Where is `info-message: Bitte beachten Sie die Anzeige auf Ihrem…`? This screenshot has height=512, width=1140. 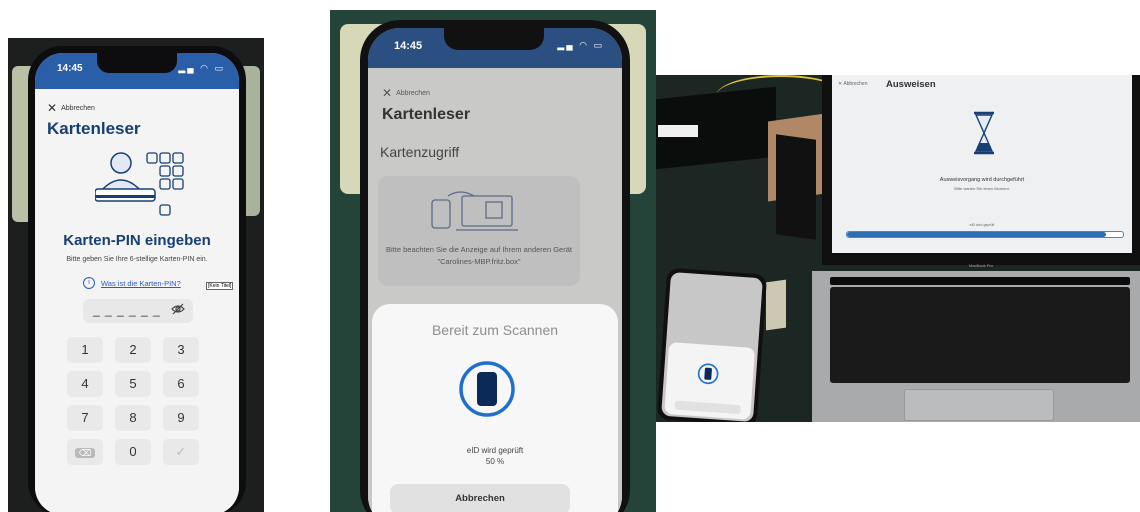
info-message: Bitte beachten Sie die Anzeige auf Ihrem… is located at coordinates (479, 255).